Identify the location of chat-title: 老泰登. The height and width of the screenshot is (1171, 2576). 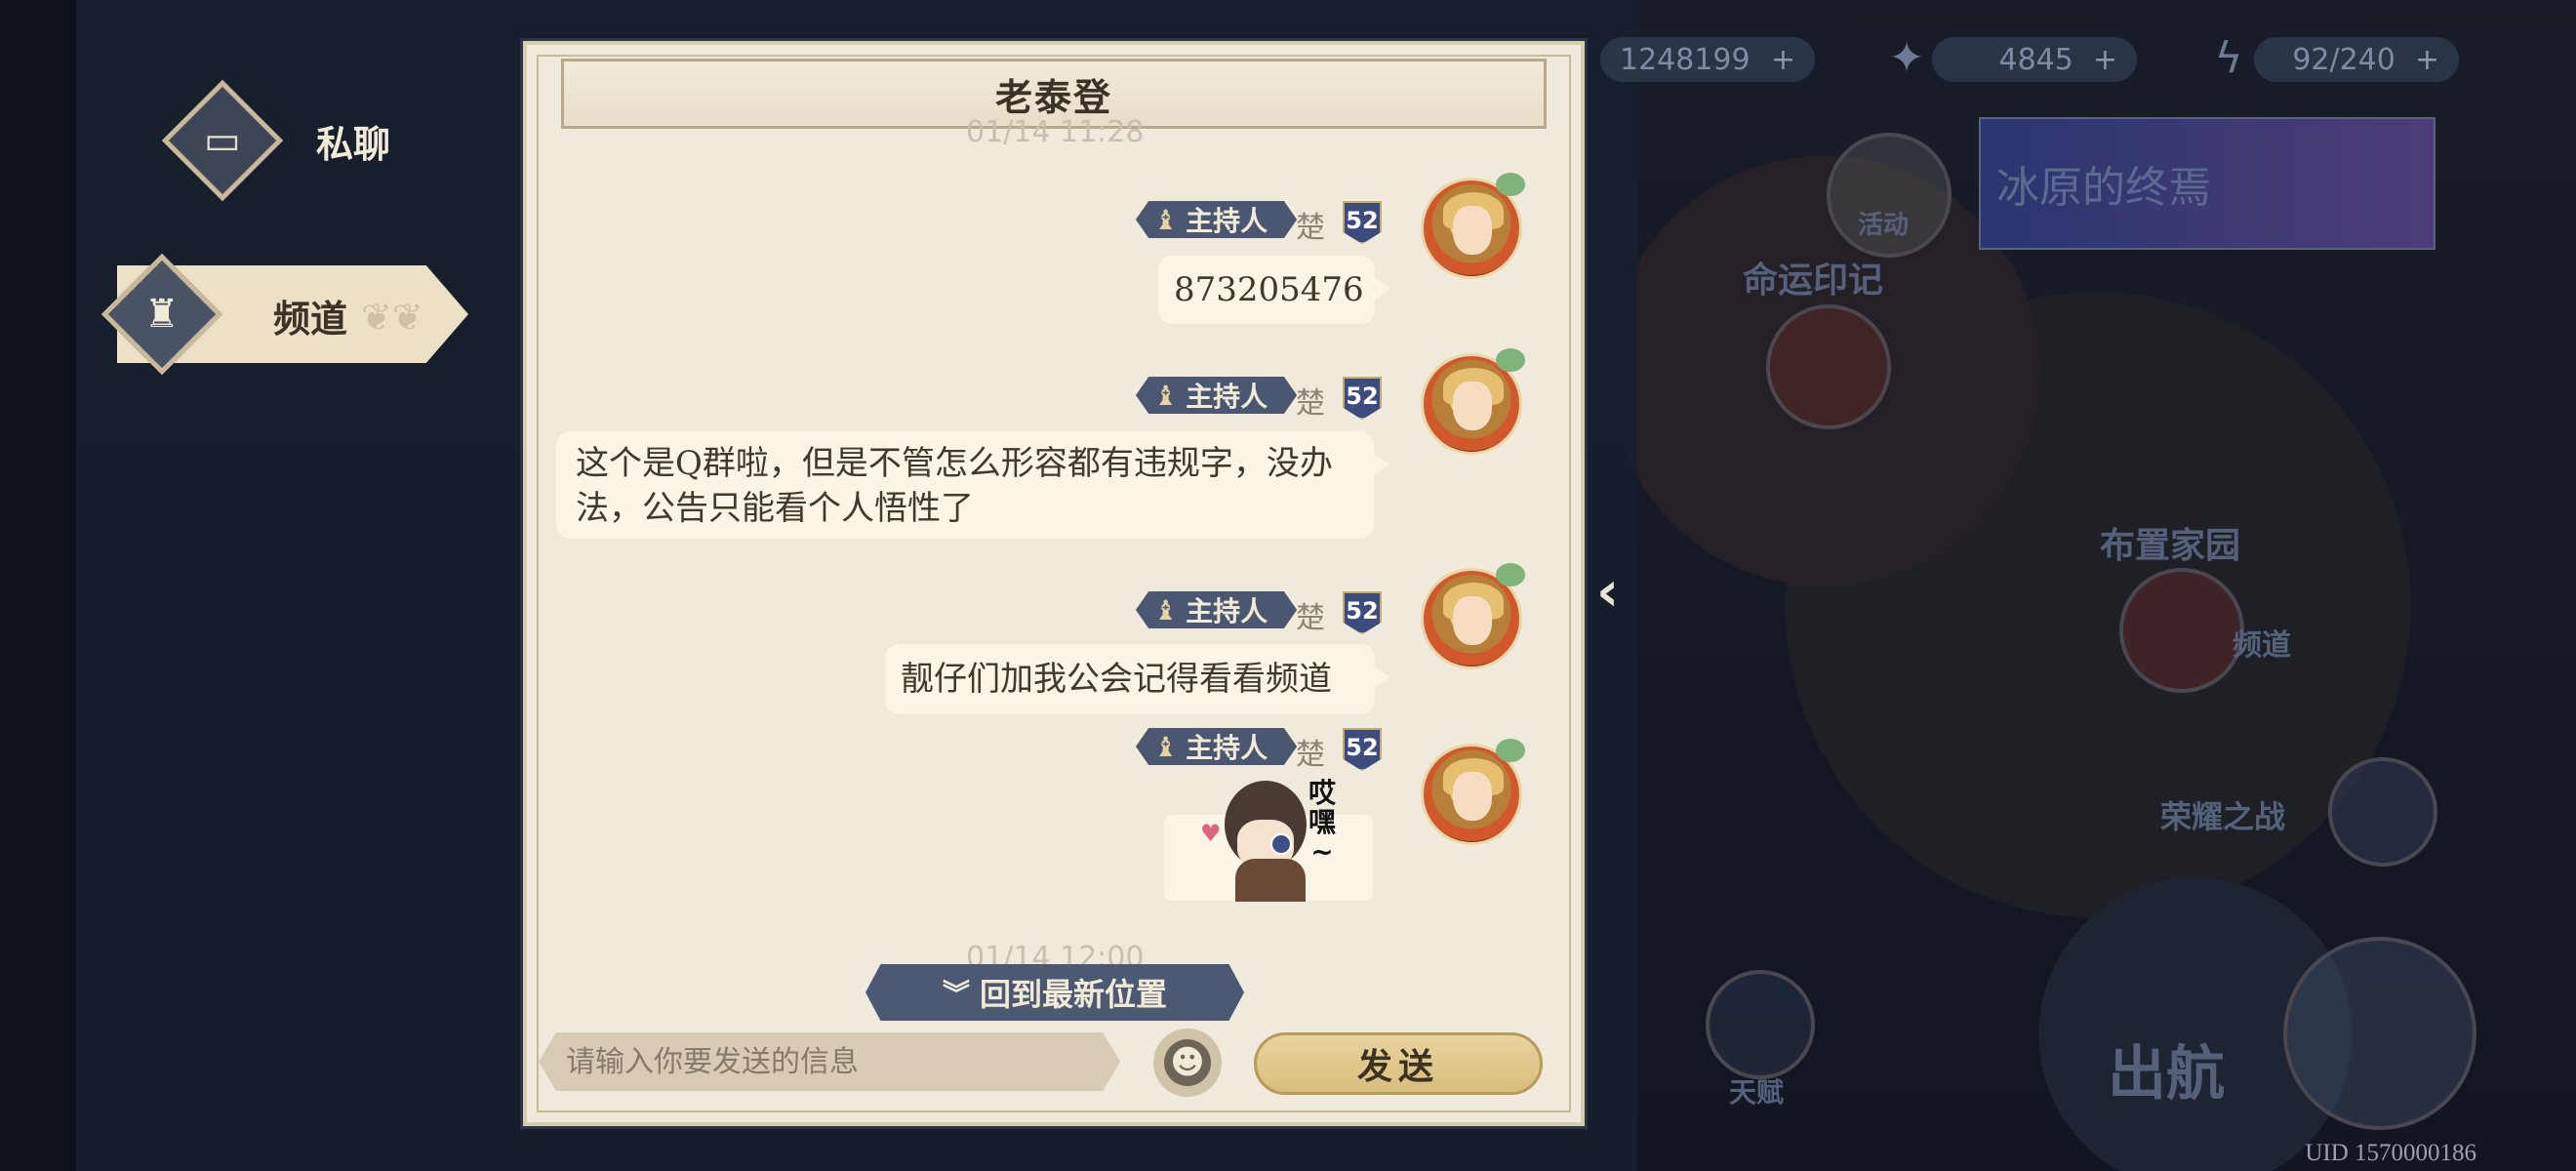
(1053, 97).